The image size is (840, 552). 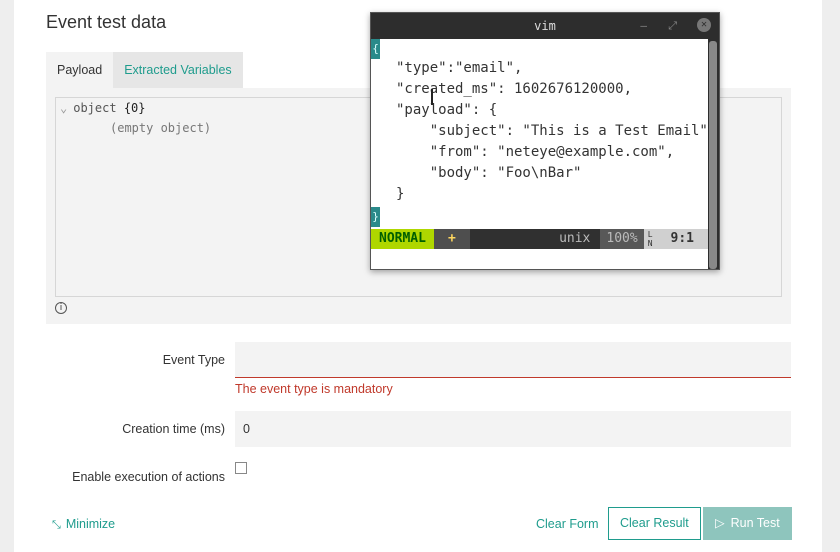 I want to click on maximize-window-icon: ⤢, so click(x=672, y=26).